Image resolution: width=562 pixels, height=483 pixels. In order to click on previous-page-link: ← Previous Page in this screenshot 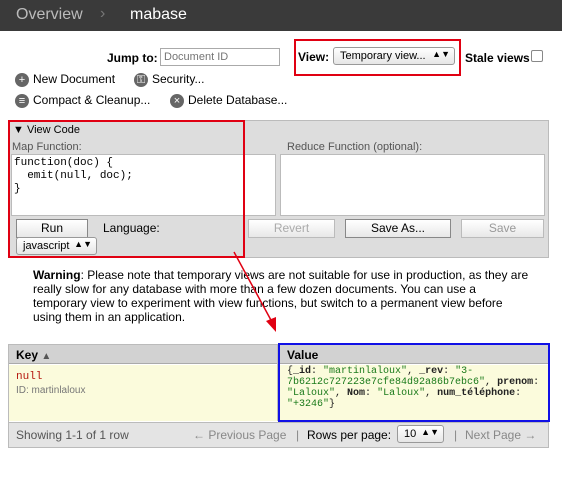, I will do `click(239, 435)`.